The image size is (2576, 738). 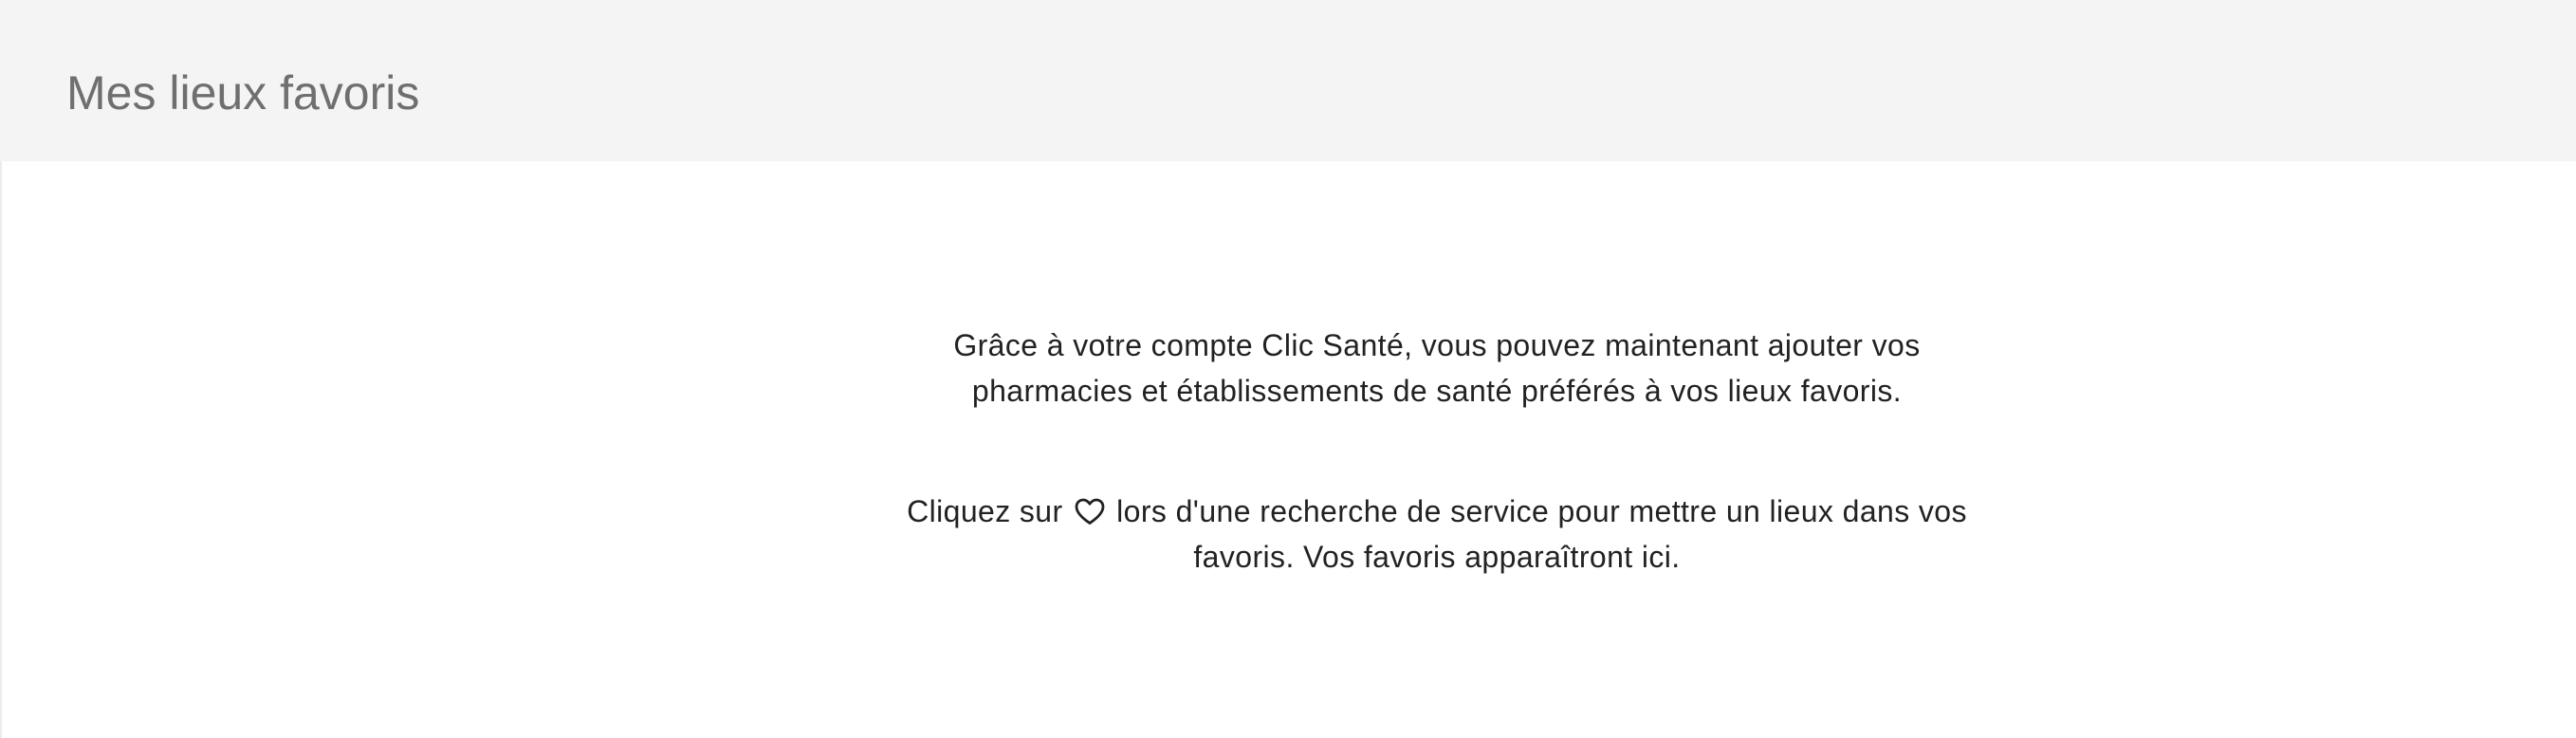 What do you see at coordinates (1437, 557) in the screenshot?
I see `instruction-line-2: favoris. Vos favoris apparaîtront ici.` at bounding box center [1437, 557].